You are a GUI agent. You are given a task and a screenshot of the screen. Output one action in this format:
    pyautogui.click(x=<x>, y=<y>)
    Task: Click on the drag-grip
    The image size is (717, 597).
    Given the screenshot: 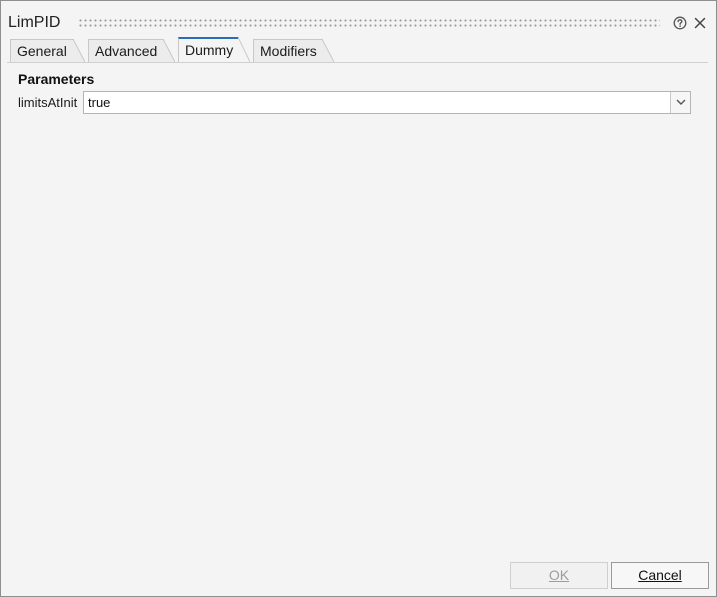 What is the action you would take?
    pyautogui.click(x=369, y=23)
    